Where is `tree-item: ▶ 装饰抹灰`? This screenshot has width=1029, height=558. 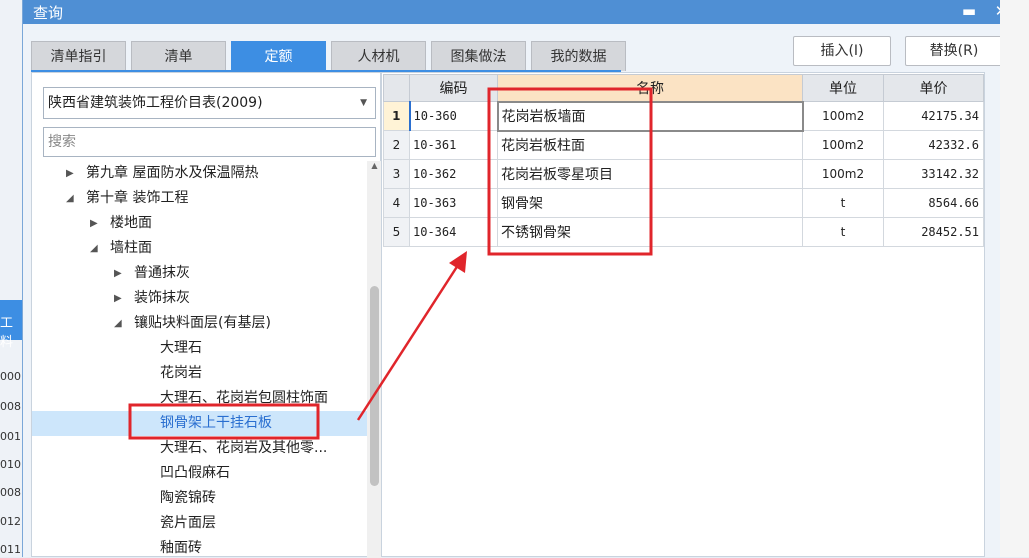 tree-item: ▶ 装饰抹灰 is located at coordinates (199, 298).